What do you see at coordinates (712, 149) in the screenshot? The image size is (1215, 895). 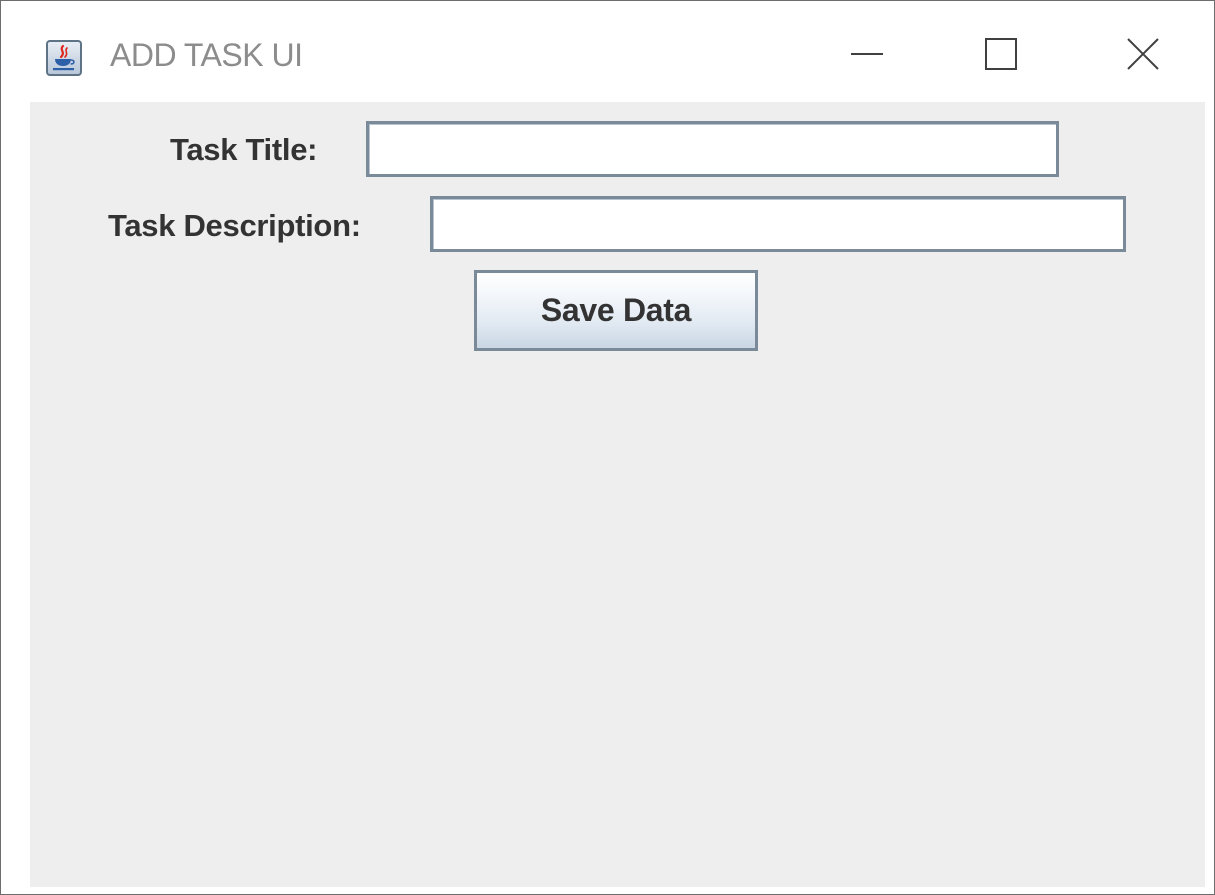 I see `task-title-input` at bounding box center [712, 149].